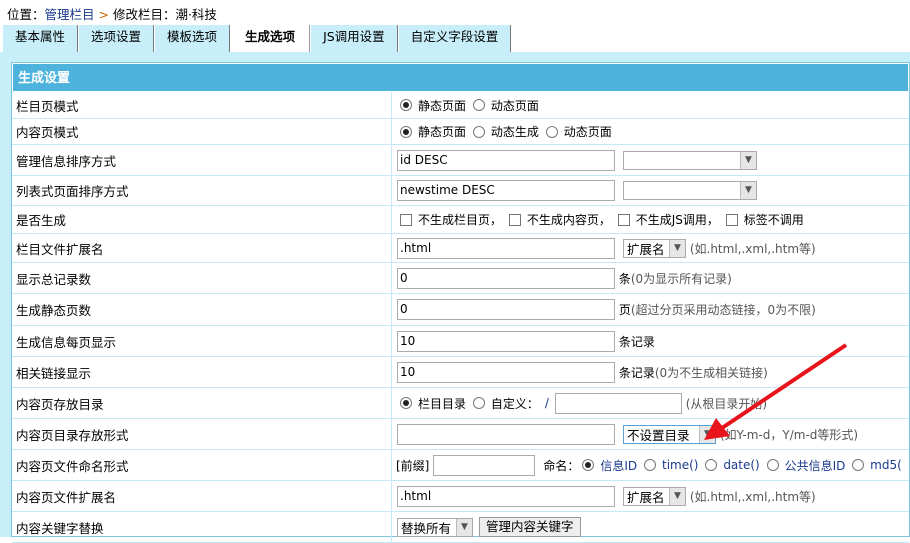 The width and height of the screenshot is (910, 543). Describe the element at coordinates (731, 219) in the screenshot. I see `checkbox-no-tag` at that location.